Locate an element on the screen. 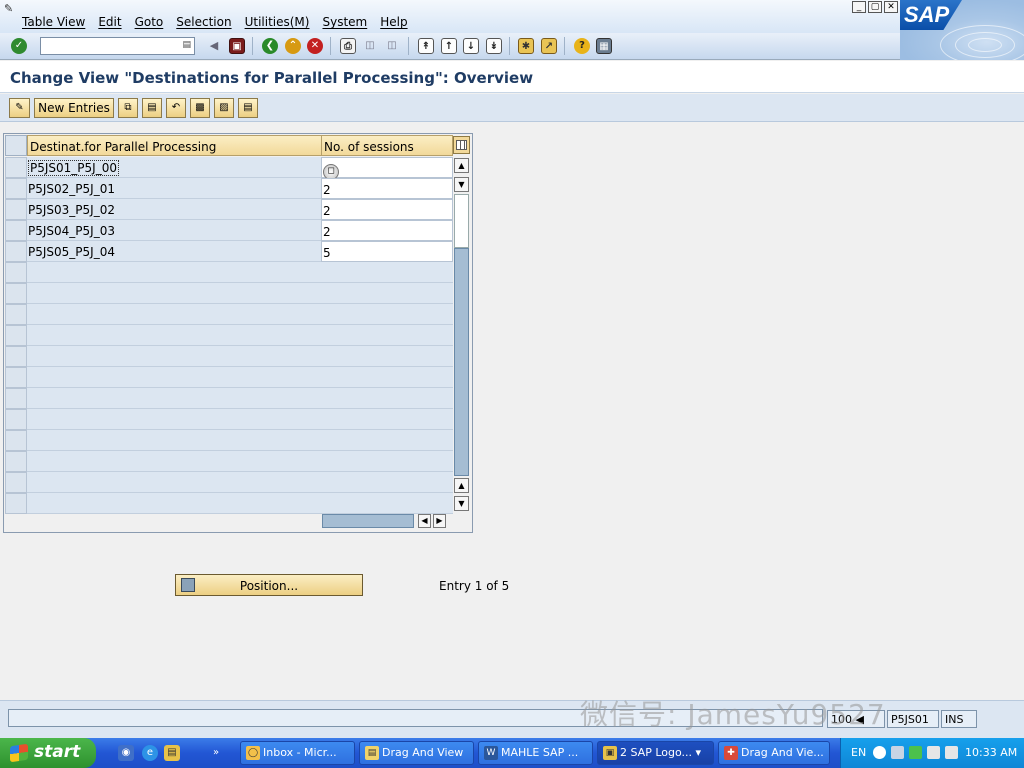 The image size is (1024, 768). menu-system: System is located at coordinates (344, 22).